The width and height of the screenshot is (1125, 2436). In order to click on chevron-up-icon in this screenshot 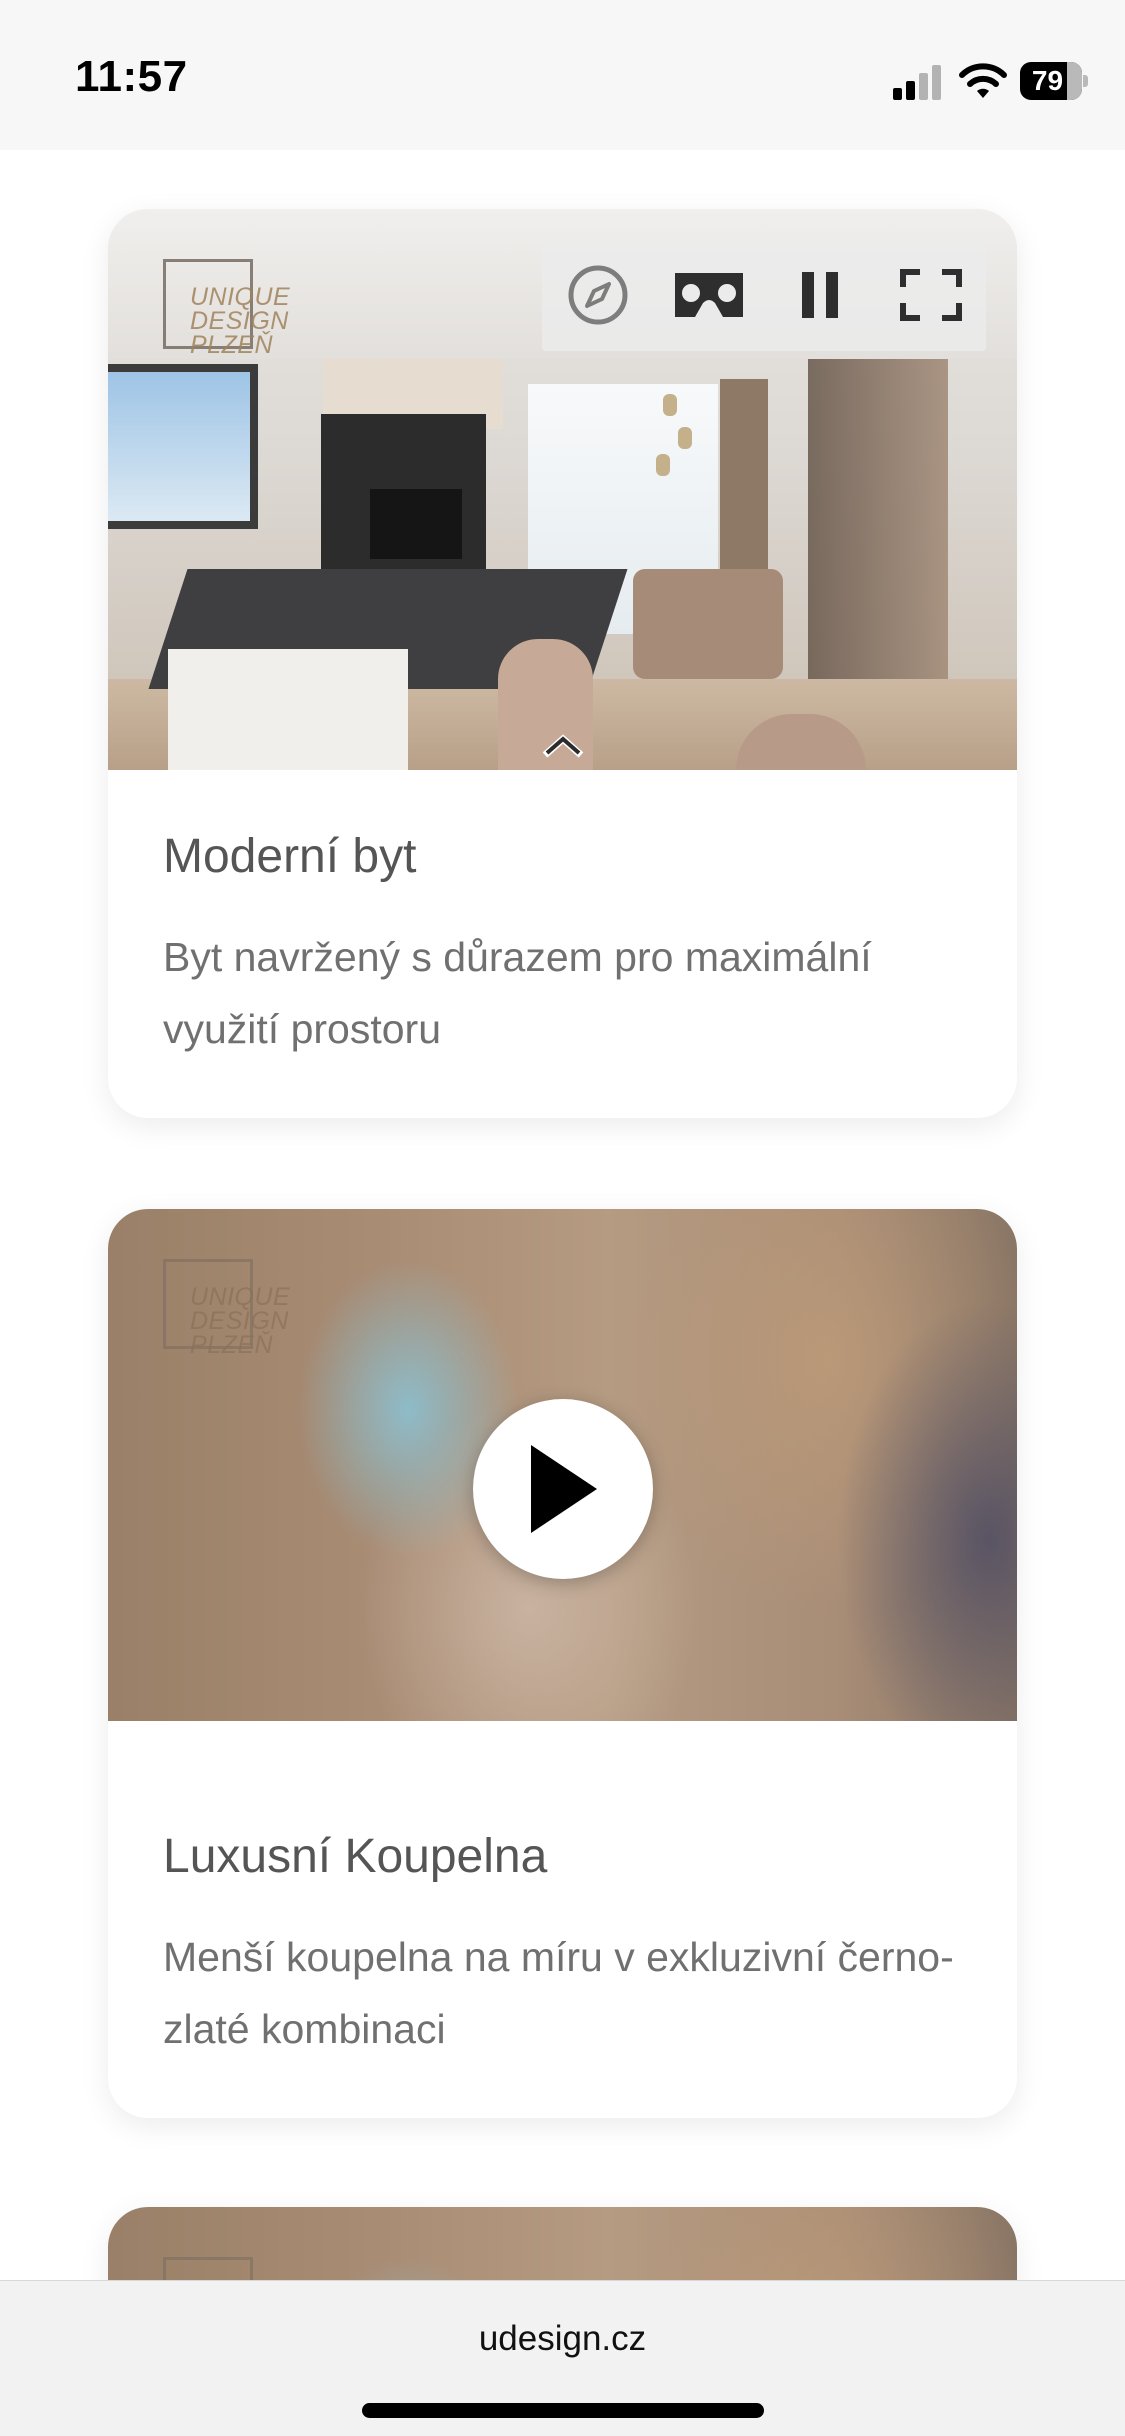, I will do `click(563, 745)`.